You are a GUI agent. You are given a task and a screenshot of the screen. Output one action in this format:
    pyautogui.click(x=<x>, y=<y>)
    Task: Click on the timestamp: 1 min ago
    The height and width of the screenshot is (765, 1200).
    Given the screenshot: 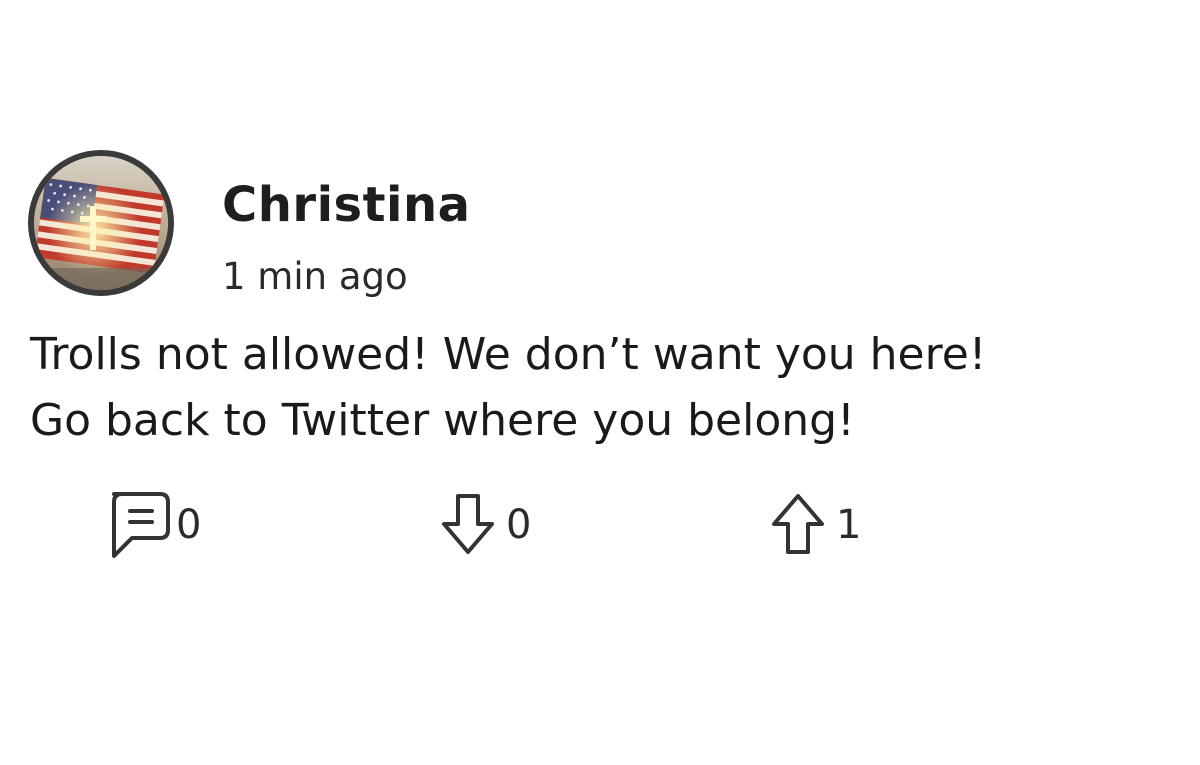 What is the action you would take?
    pyautogui.click(x=315, y=276)
    